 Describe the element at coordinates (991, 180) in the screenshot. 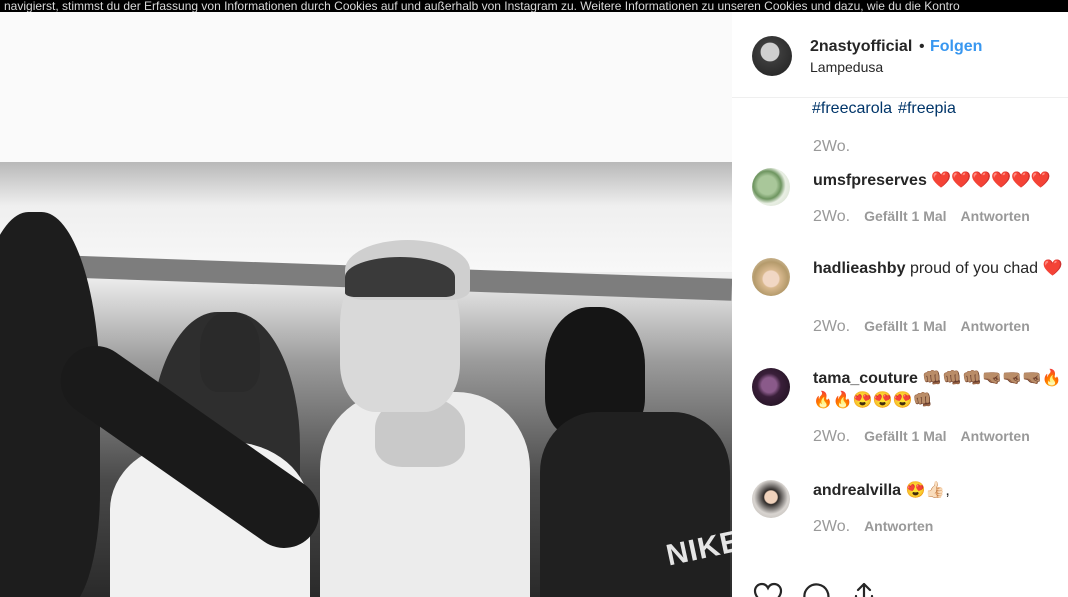

I see `comment-text: ❤️❤️❤️❤️❤️❤️` at that location.